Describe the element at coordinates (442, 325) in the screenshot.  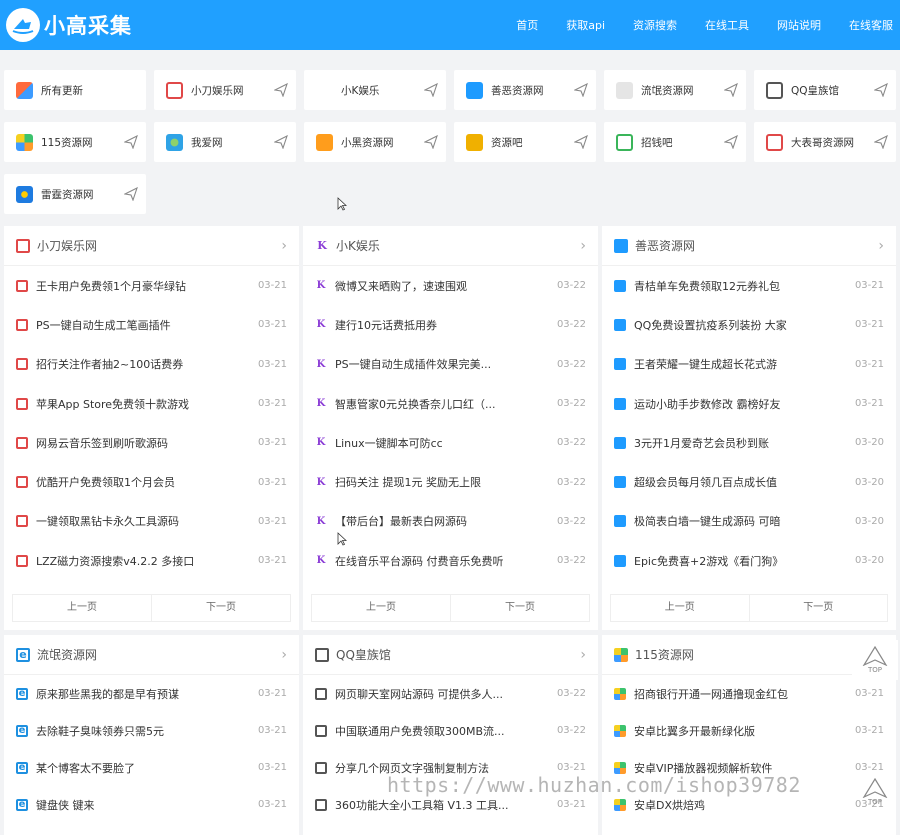
I see `item-title: 建行10元话费抵用券` at that location.